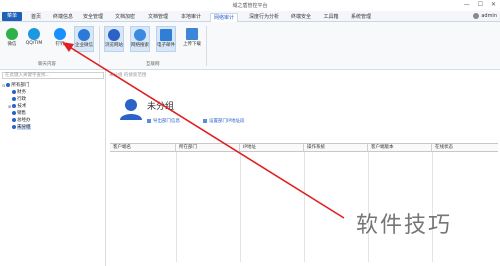 Image resolution: width=500 pixels, height=266 pixels. Describe the element at coordinates (476, 16) in the screenshot. I see `user-avatar-icon` at that location.